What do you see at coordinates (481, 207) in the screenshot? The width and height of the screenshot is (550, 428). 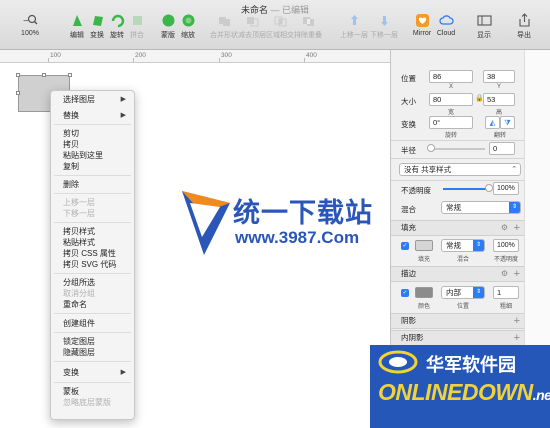 I see `blend-mode-select: 常规 ⇕` at bounding box center [481, 207].